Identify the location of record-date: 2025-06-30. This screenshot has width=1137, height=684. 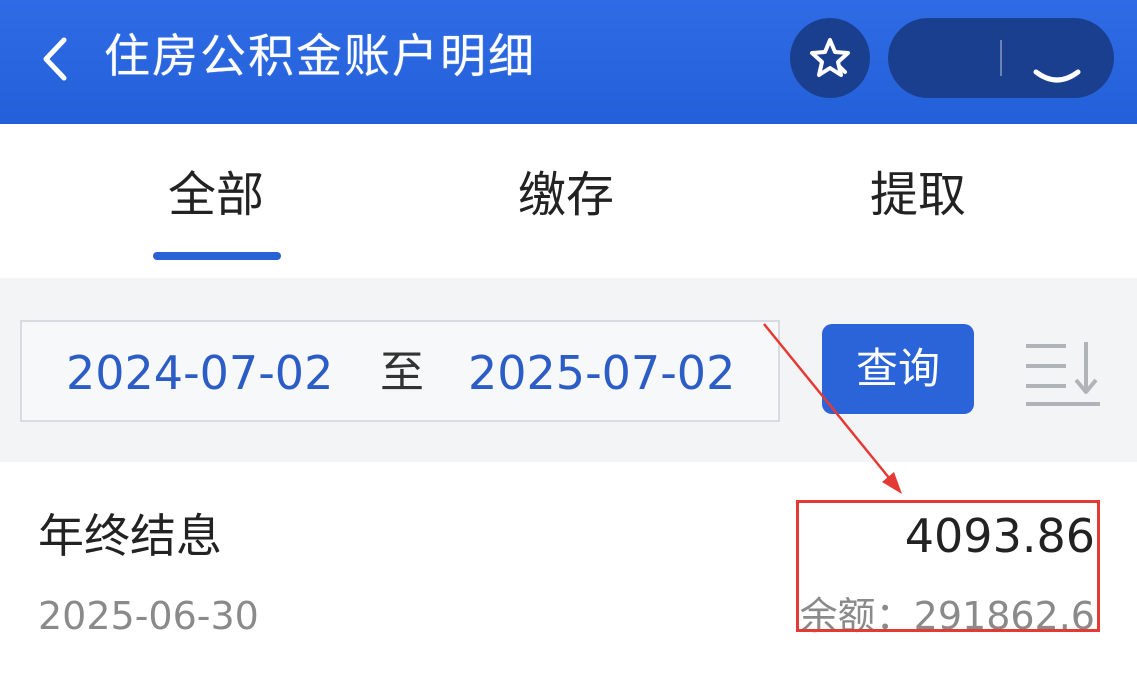
(148, 616).